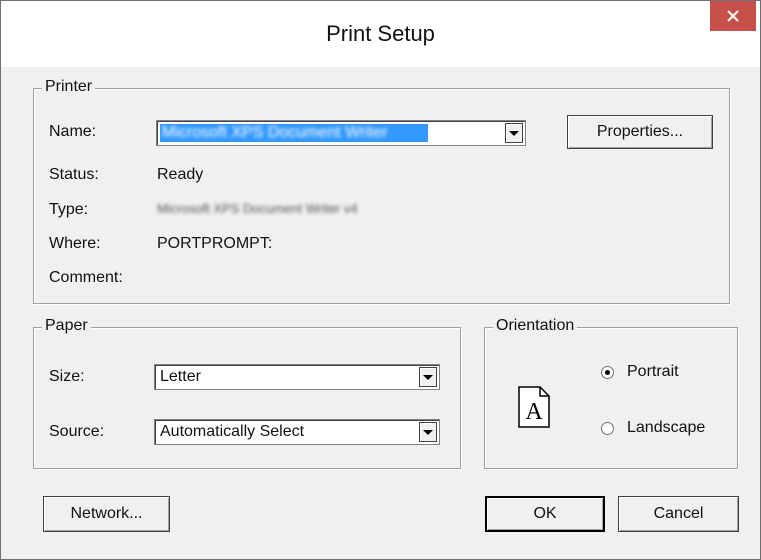 Image resolution: width=761 pixels, height=560 pixels. I want to click on portrait-radio, so click(607, 372).